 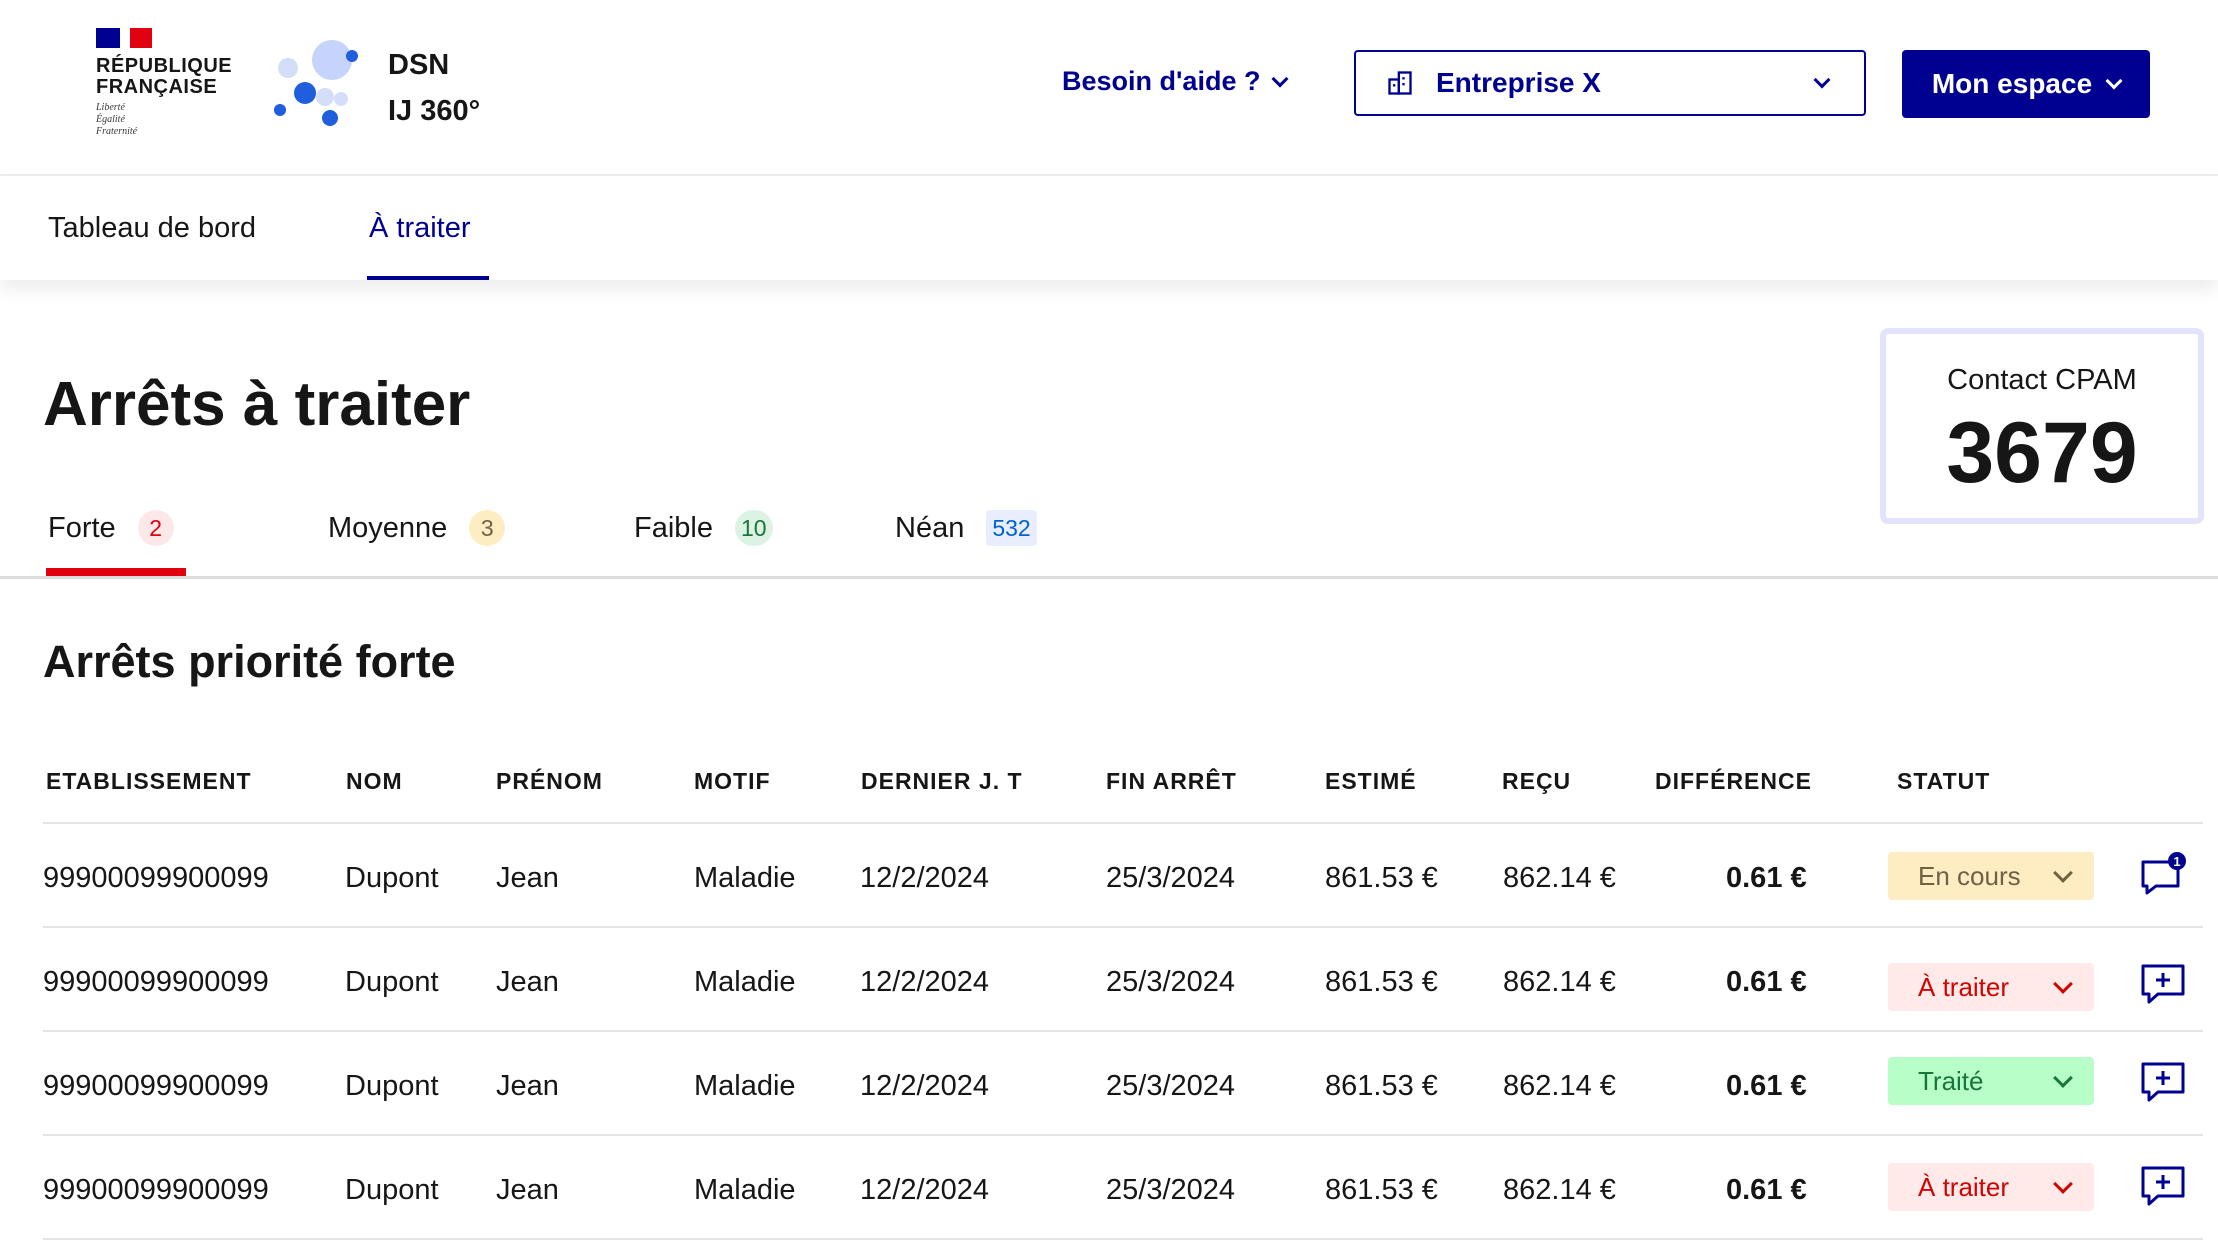 I want to click on column-header-fin-arret: FIN ARRÊT, so click(x=1171, y=781).